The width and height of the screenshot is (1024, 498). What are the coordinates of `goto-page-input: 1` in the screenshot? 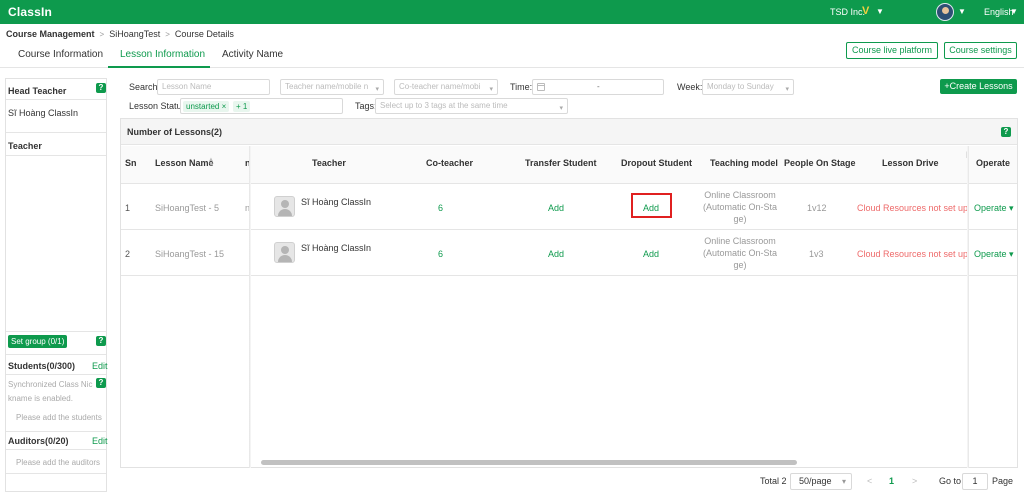 It's located at (975, 481).